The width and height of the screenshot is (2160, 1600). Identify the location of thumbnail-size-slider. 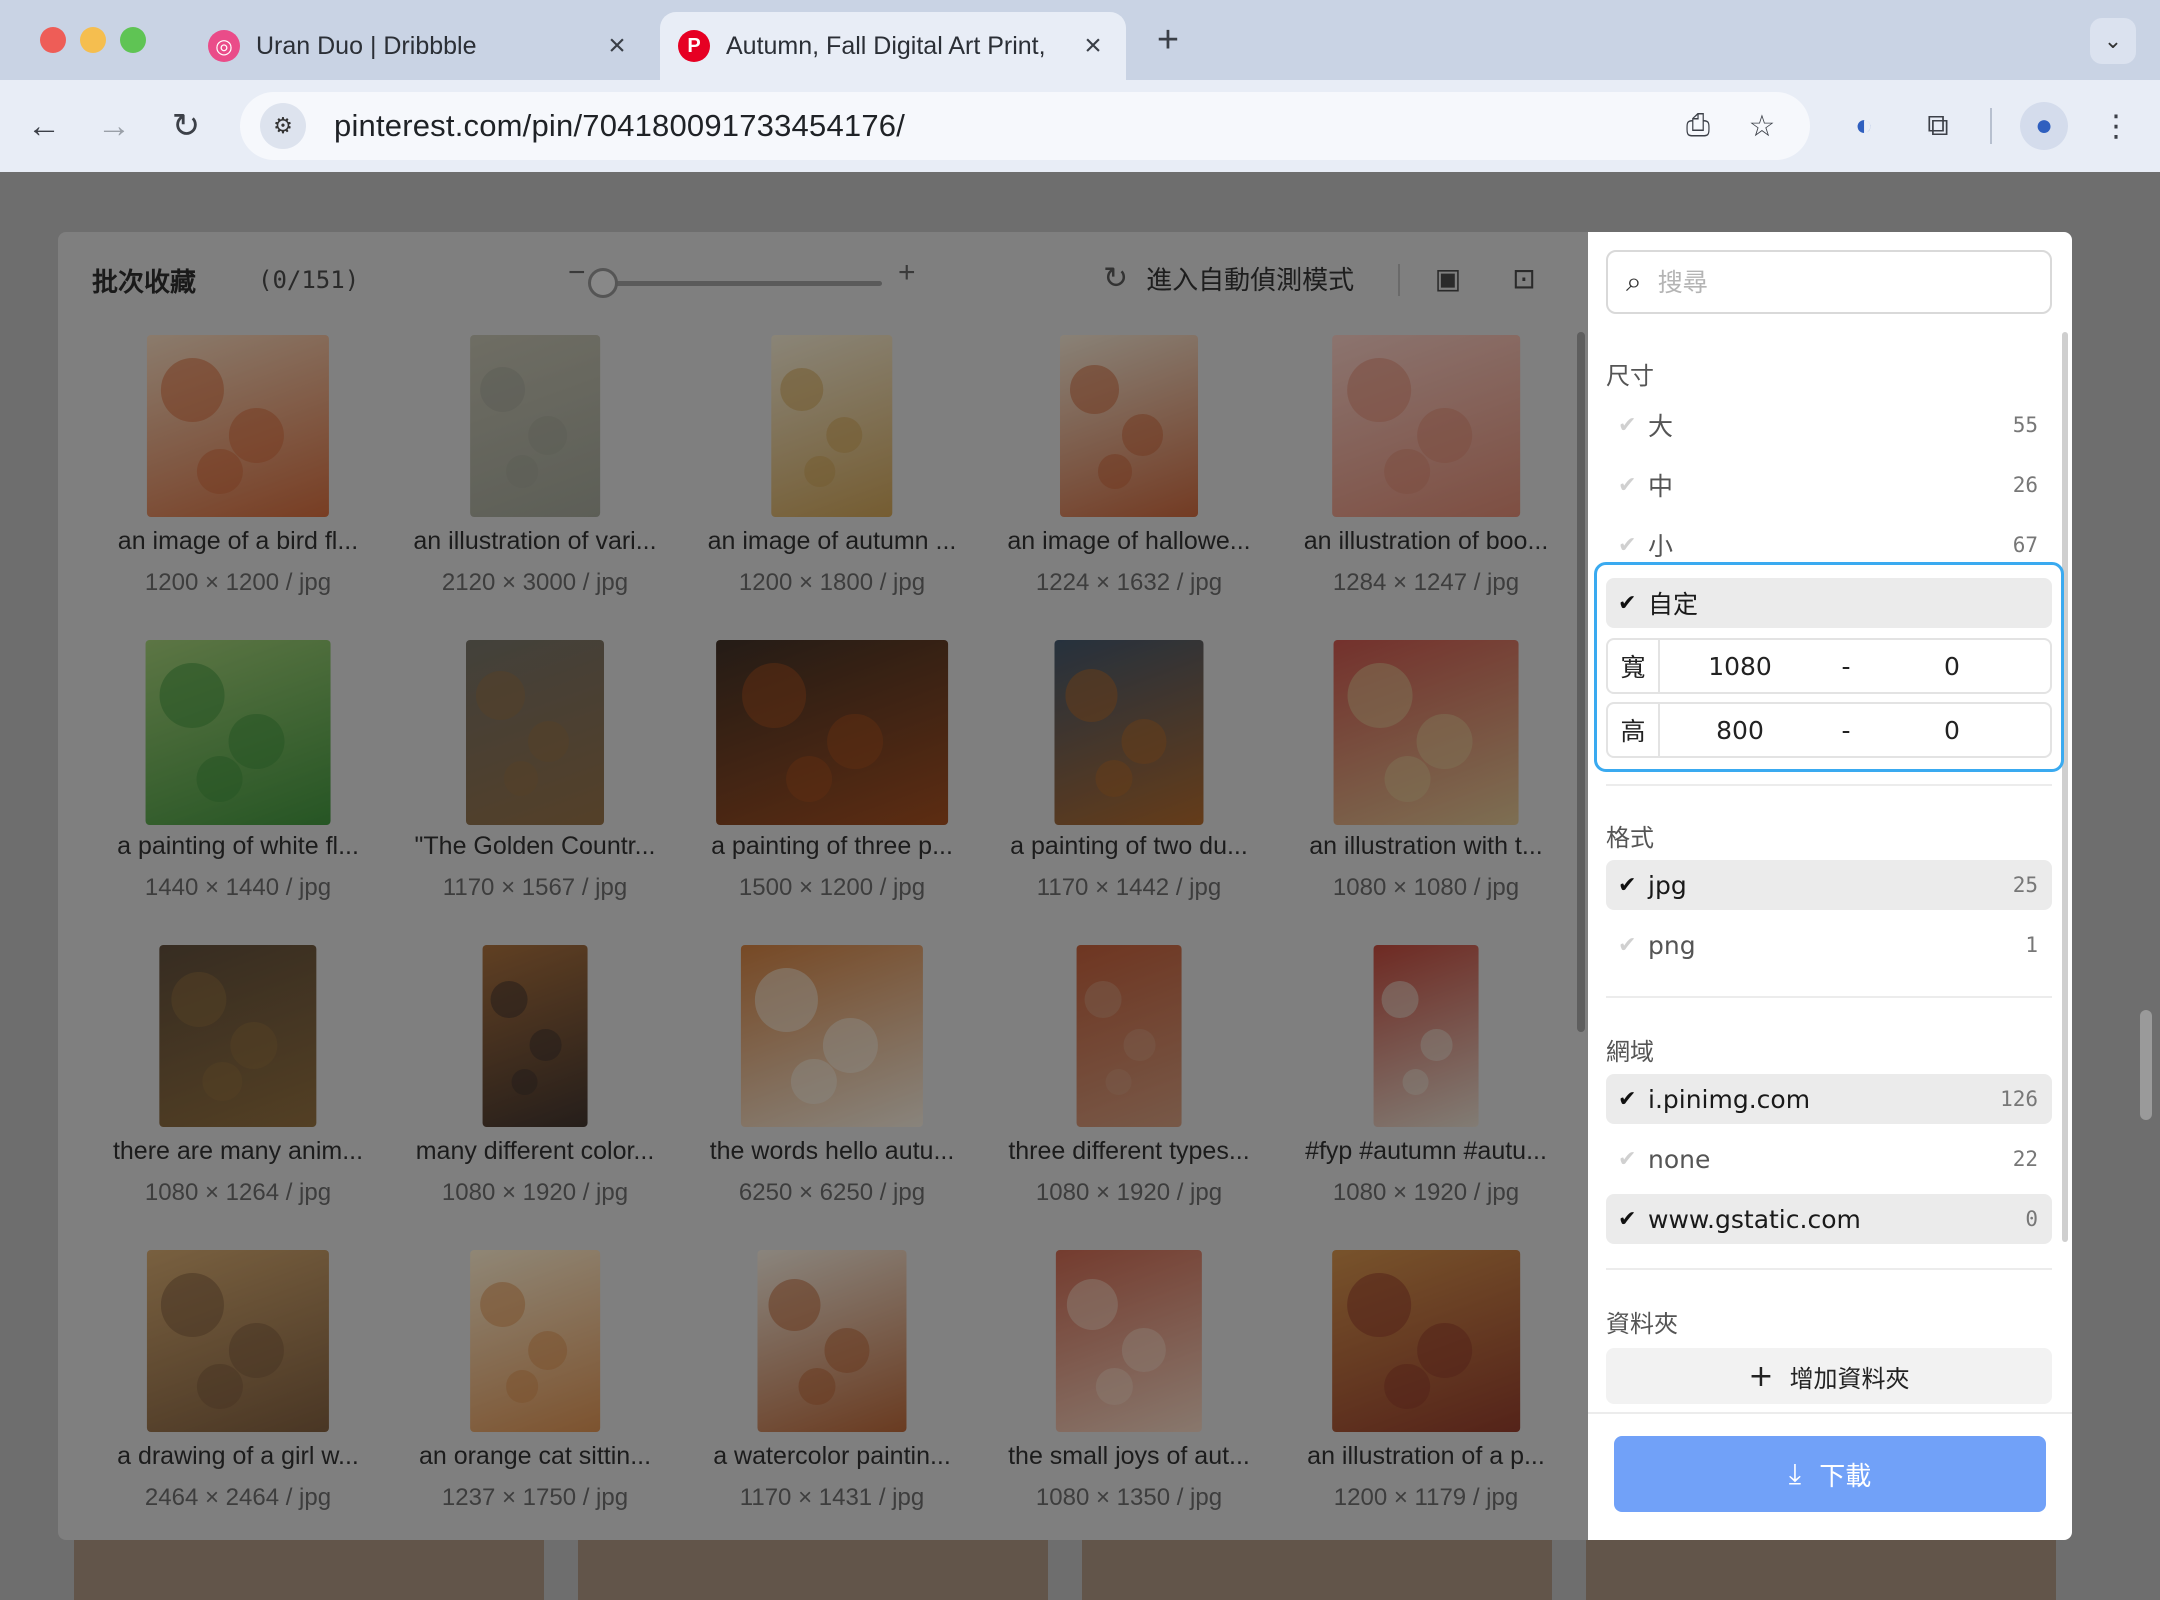
(742, 283).